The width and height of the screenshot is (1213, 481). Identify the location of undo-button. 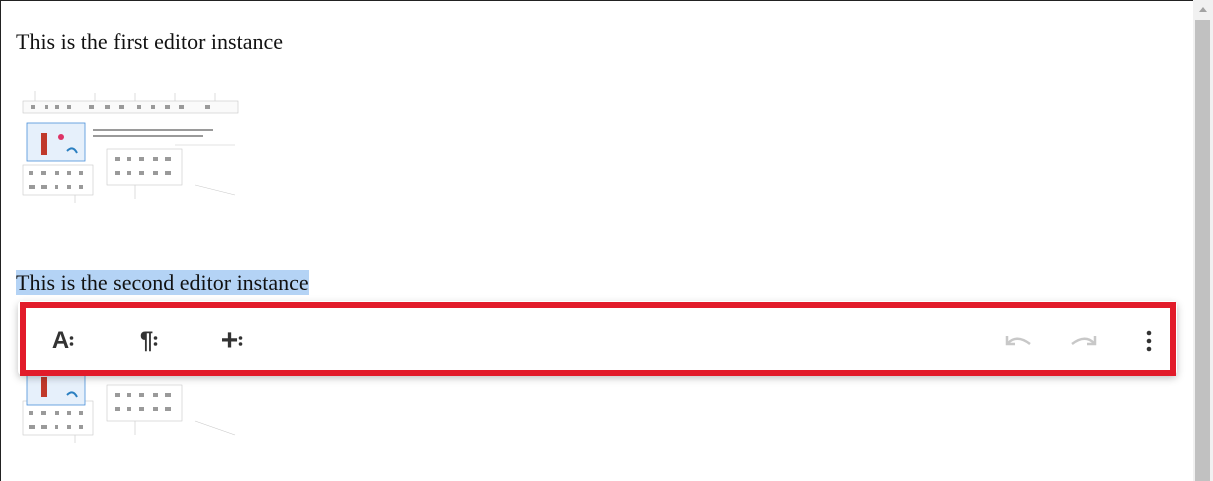
(1018, 341).